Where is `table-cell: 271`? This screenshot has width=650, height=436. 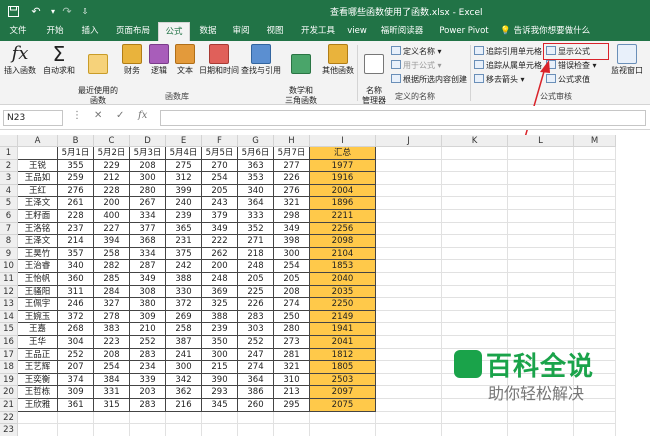 table-cell: 271 is located at coordinates (256, 241).